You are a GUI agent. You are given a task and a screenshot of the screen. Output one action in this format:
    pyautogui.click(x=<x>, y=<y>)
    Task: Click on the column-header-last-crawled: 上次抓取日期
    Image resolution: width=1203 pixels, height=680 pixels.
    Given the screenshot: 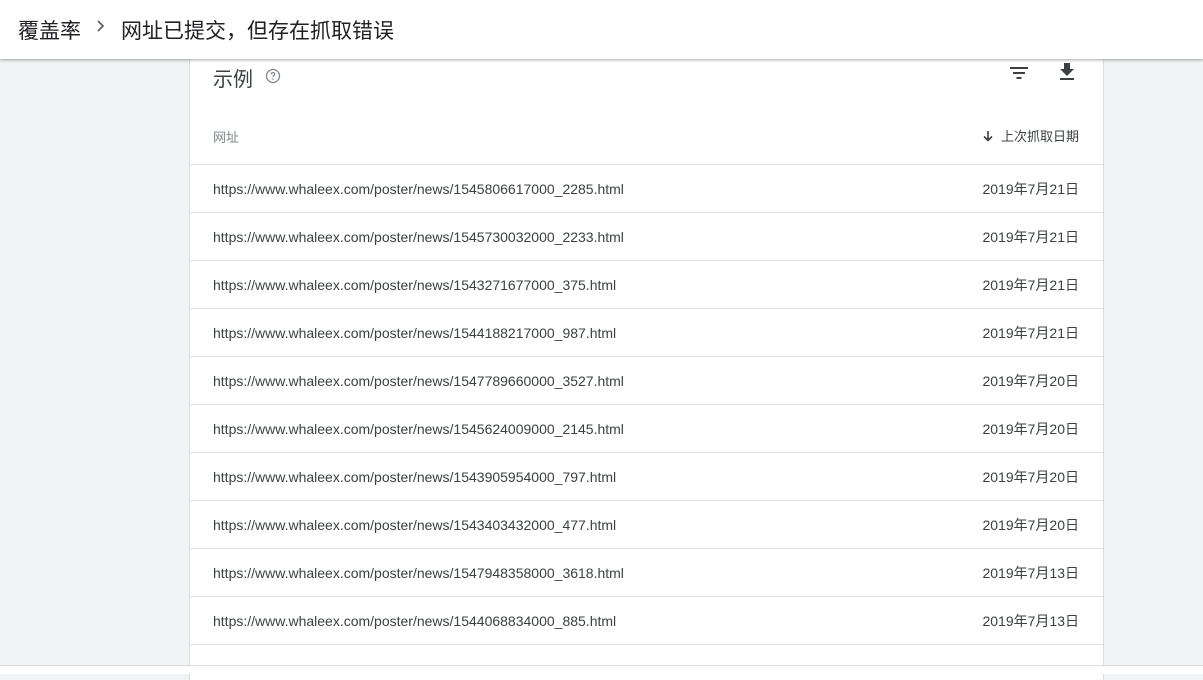 What is the action you would take?
    pyautogui.click(x=1030, y=135)
    